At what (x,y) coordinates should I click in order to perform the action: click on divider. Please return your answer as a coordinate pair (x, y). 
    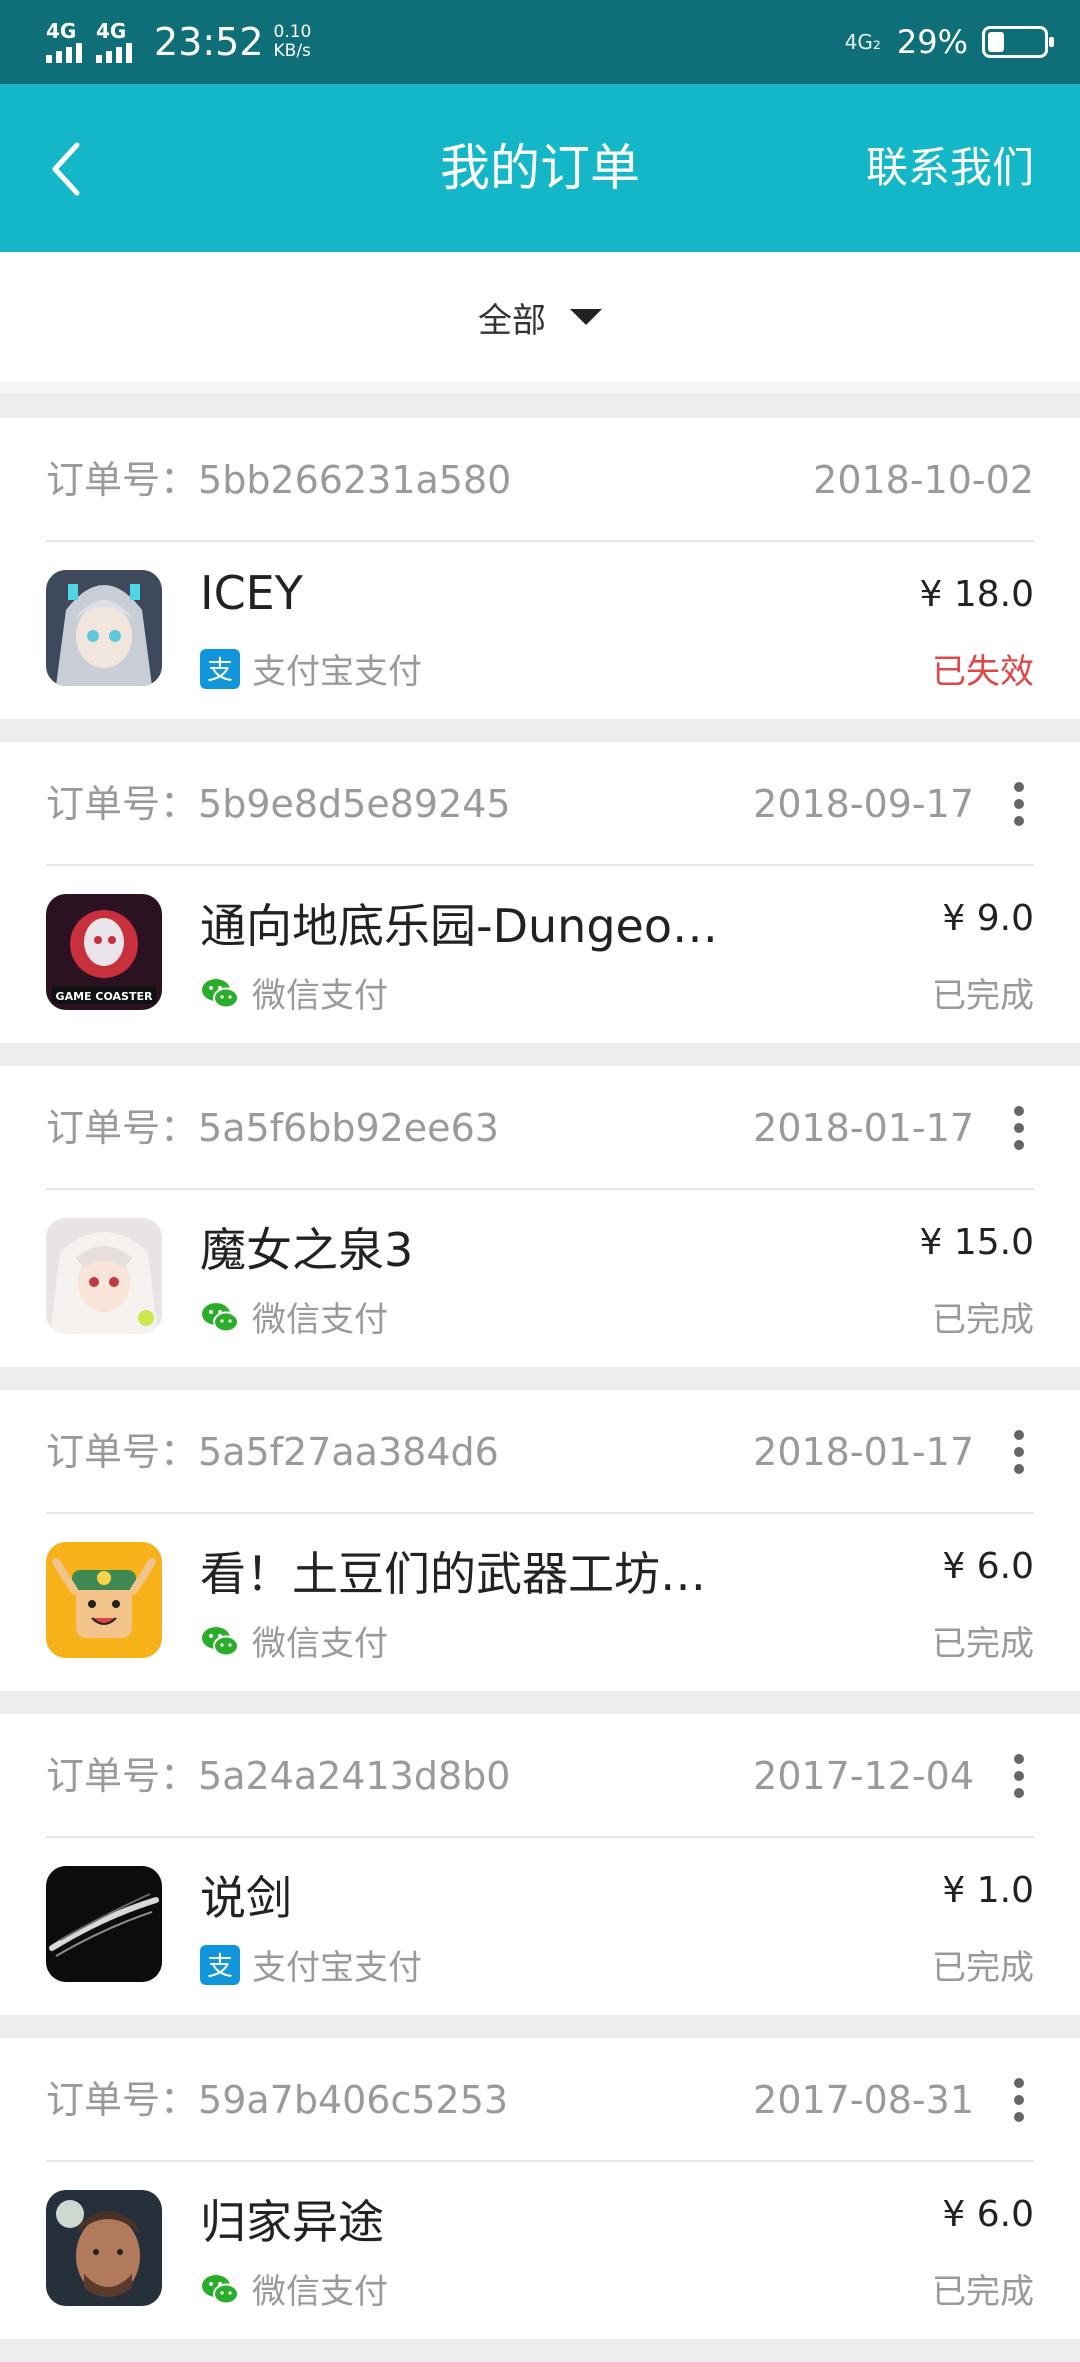
    Looking at the image, I should click on (540, 388).